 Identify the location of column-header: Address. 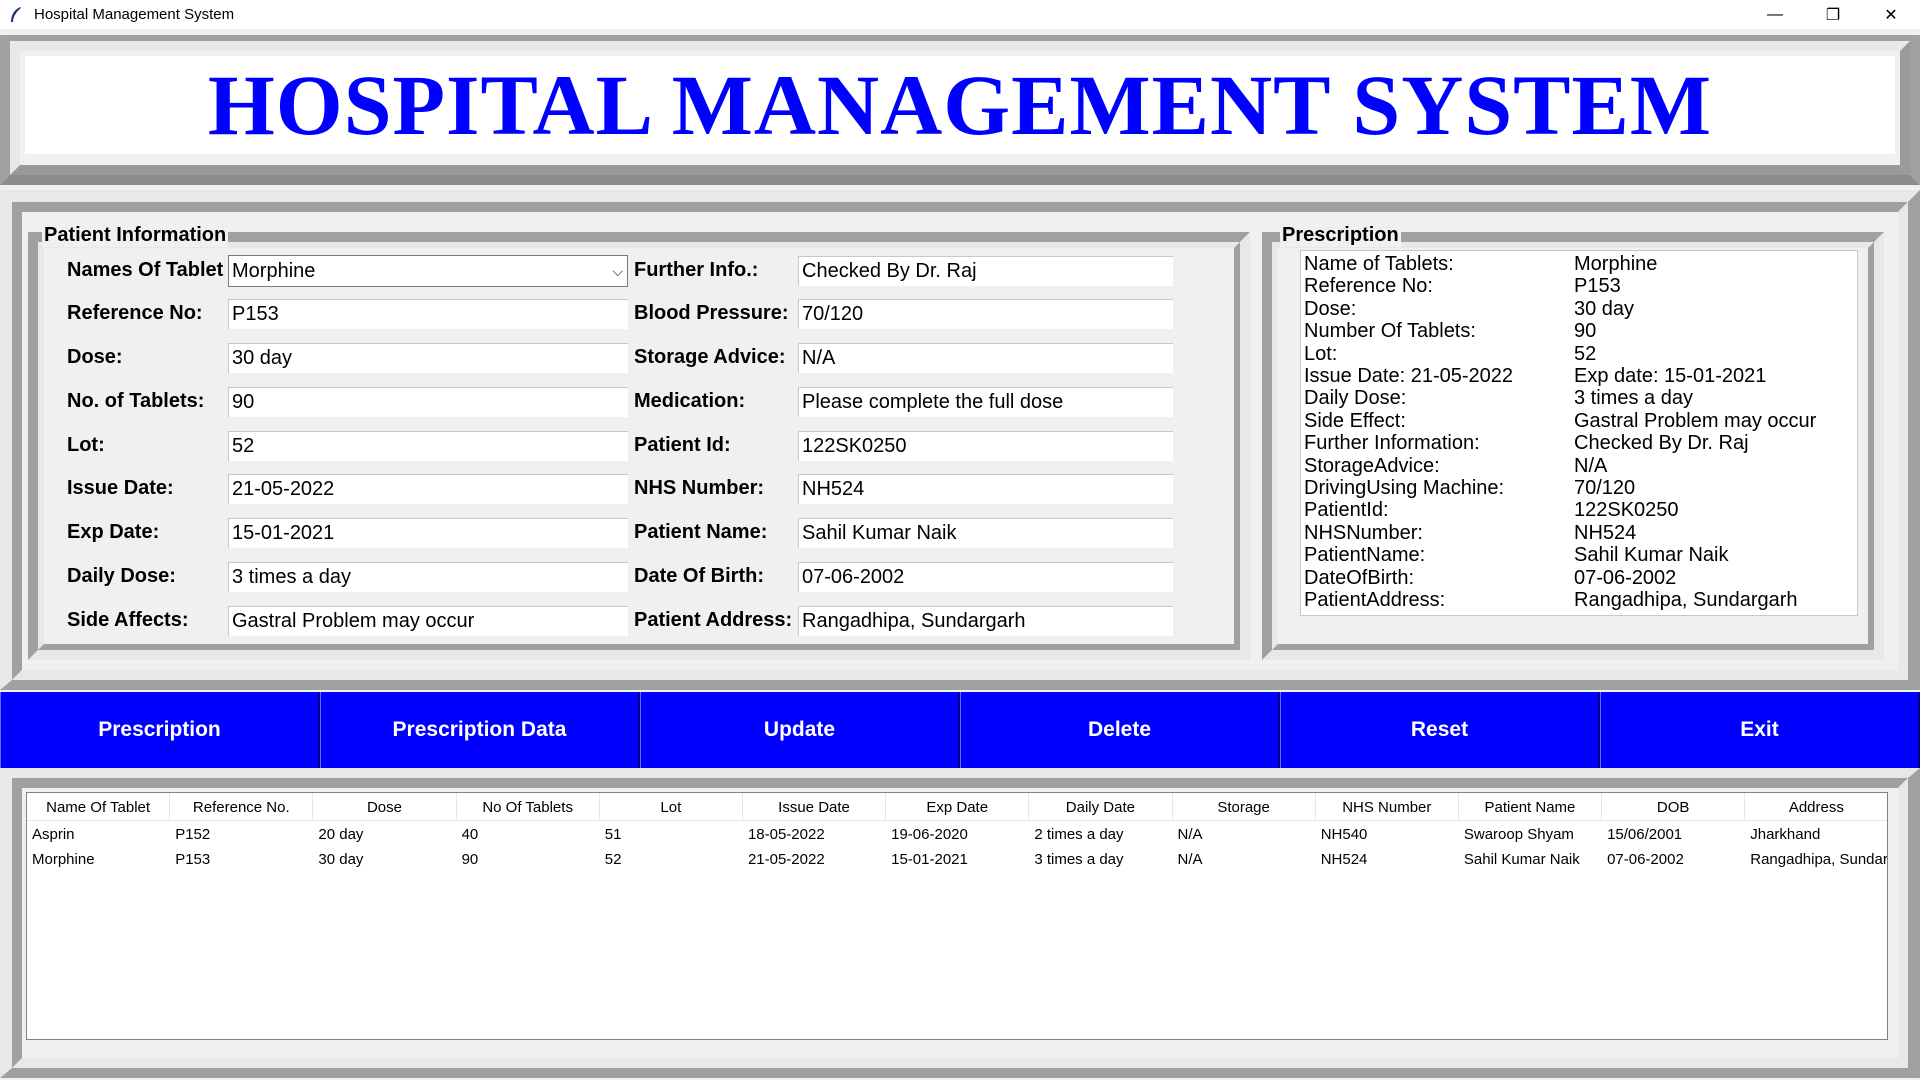
(1816, 807).